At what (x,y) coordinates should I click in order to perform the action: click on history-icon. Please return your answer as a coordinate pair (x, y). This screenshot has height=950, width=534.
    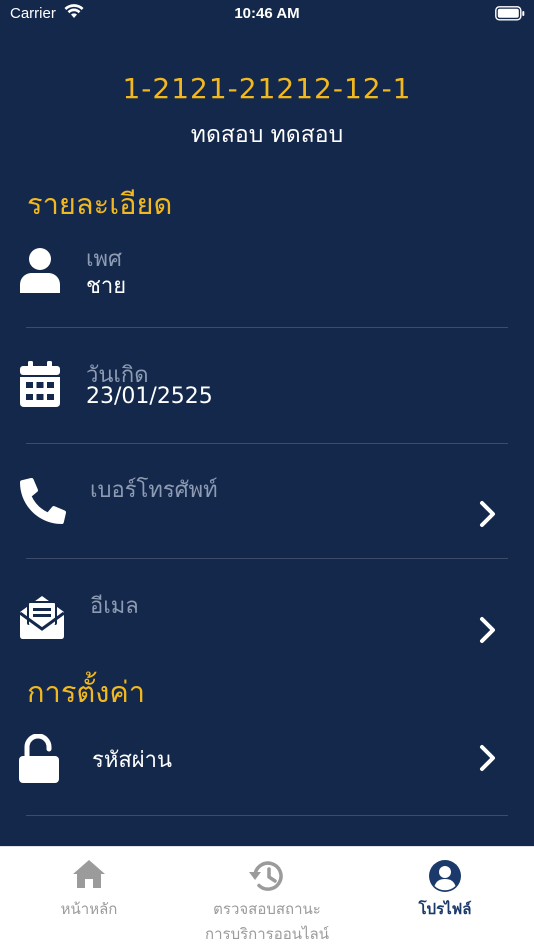
    Looking at the image, I should click on (267, 878).